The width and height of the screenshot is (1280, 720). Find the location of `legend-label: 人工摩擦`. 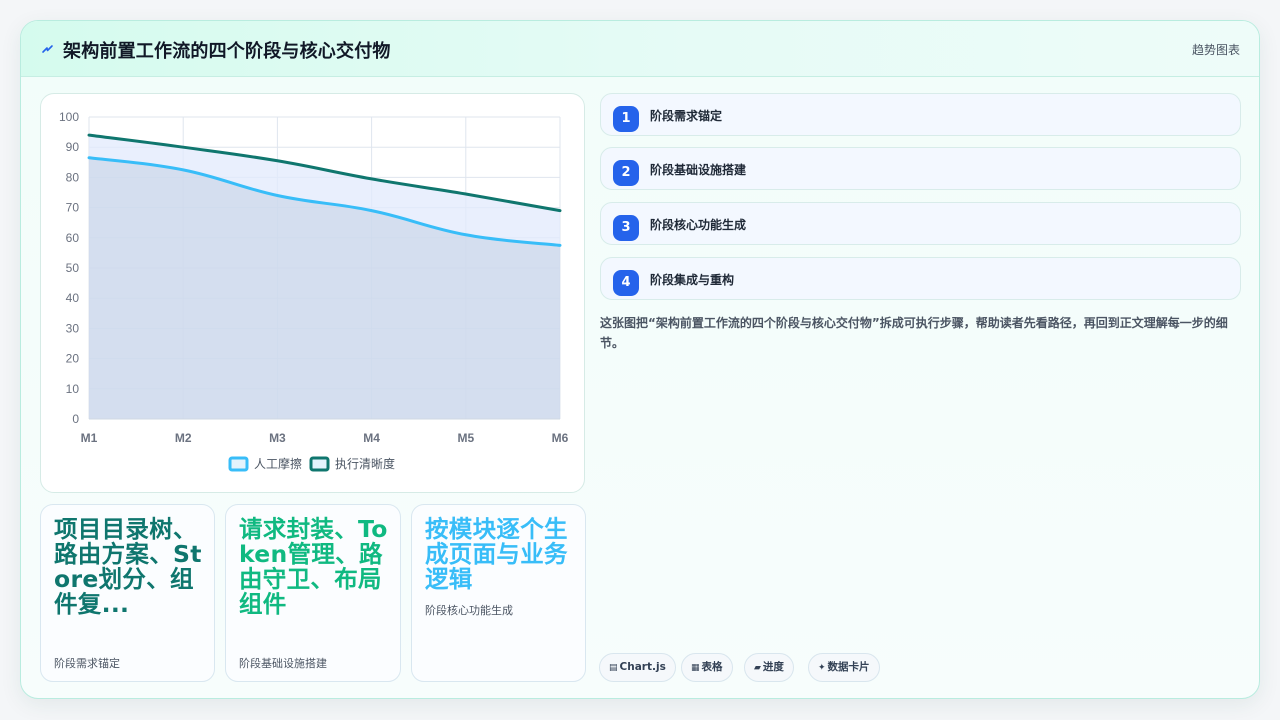

legend-label: 人工摩擦 is located at coordinates (278, 463).